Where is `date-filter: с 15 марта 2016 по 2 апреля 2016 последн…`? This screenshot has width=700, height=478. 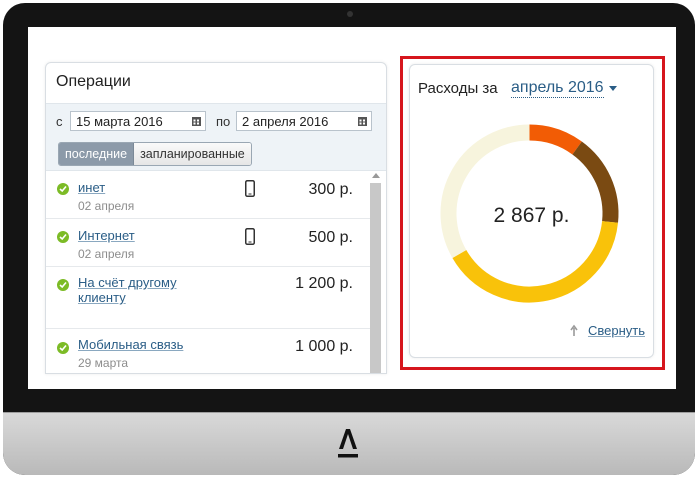
date-filter: с 15 марта 2016 по 2 апреля 2016 последн… is located at coordinates (216, 137).